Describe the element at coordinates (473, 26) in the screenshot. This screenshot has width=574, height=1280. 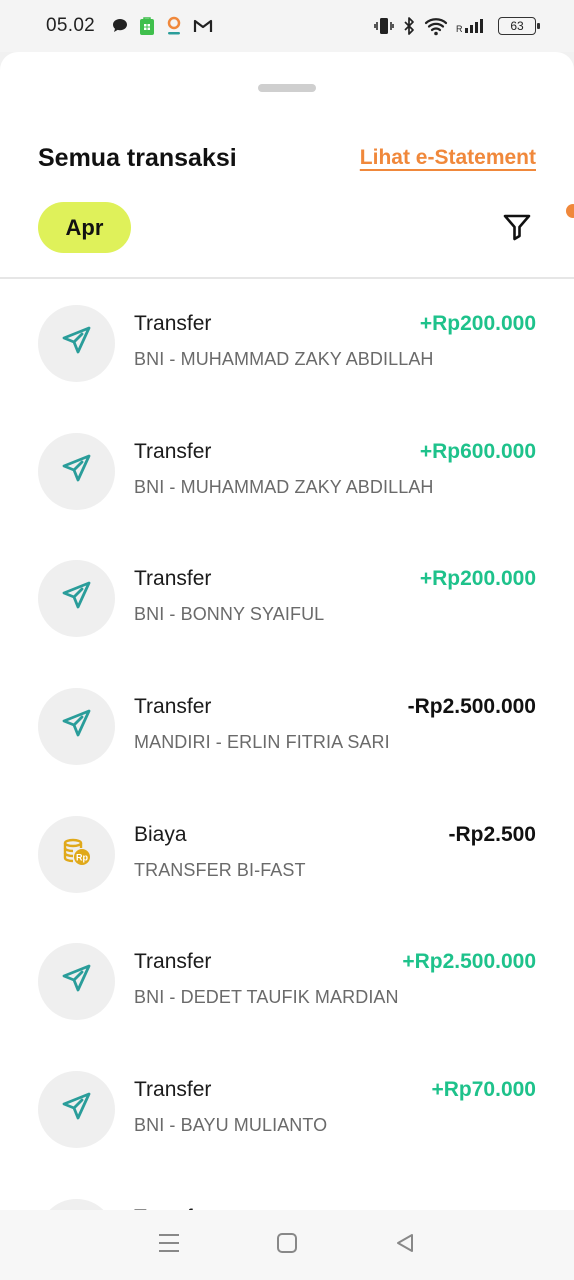
I see `signal-icon: R` at that location.